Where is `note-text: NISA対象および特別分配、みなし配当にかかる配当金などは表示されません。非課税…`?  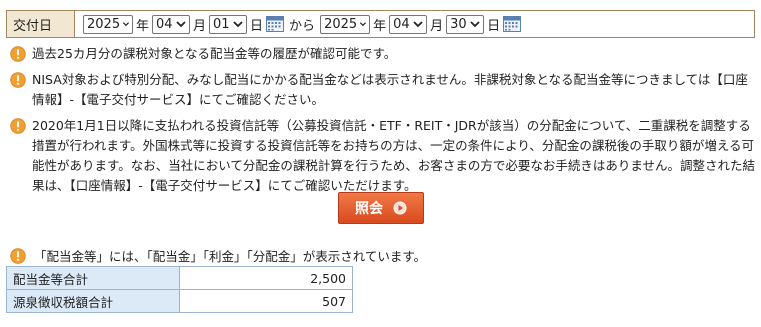
note-text: NISA対象および特別分配、みなし配当にかかる配当金などは表示されません。非課税… is located at coordinates (390, 89).